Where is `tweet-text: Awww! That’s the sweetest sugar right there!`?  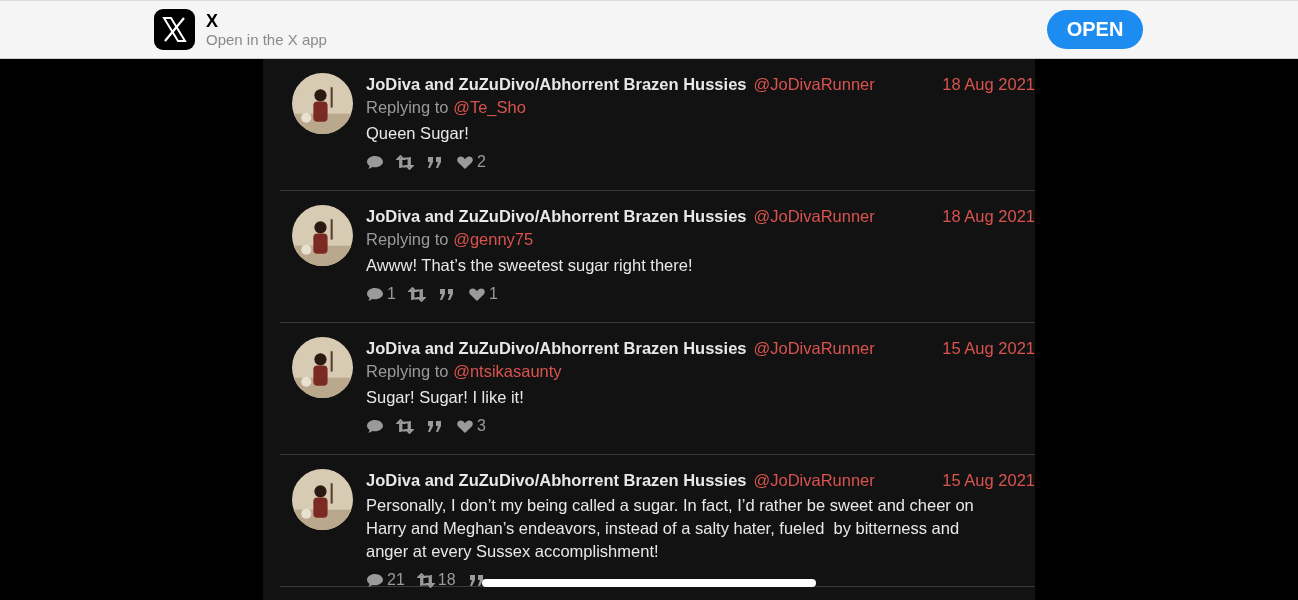 tweet-text: Awww! That’s the sweetest sugar right there! is located at coordinates (530, 265).